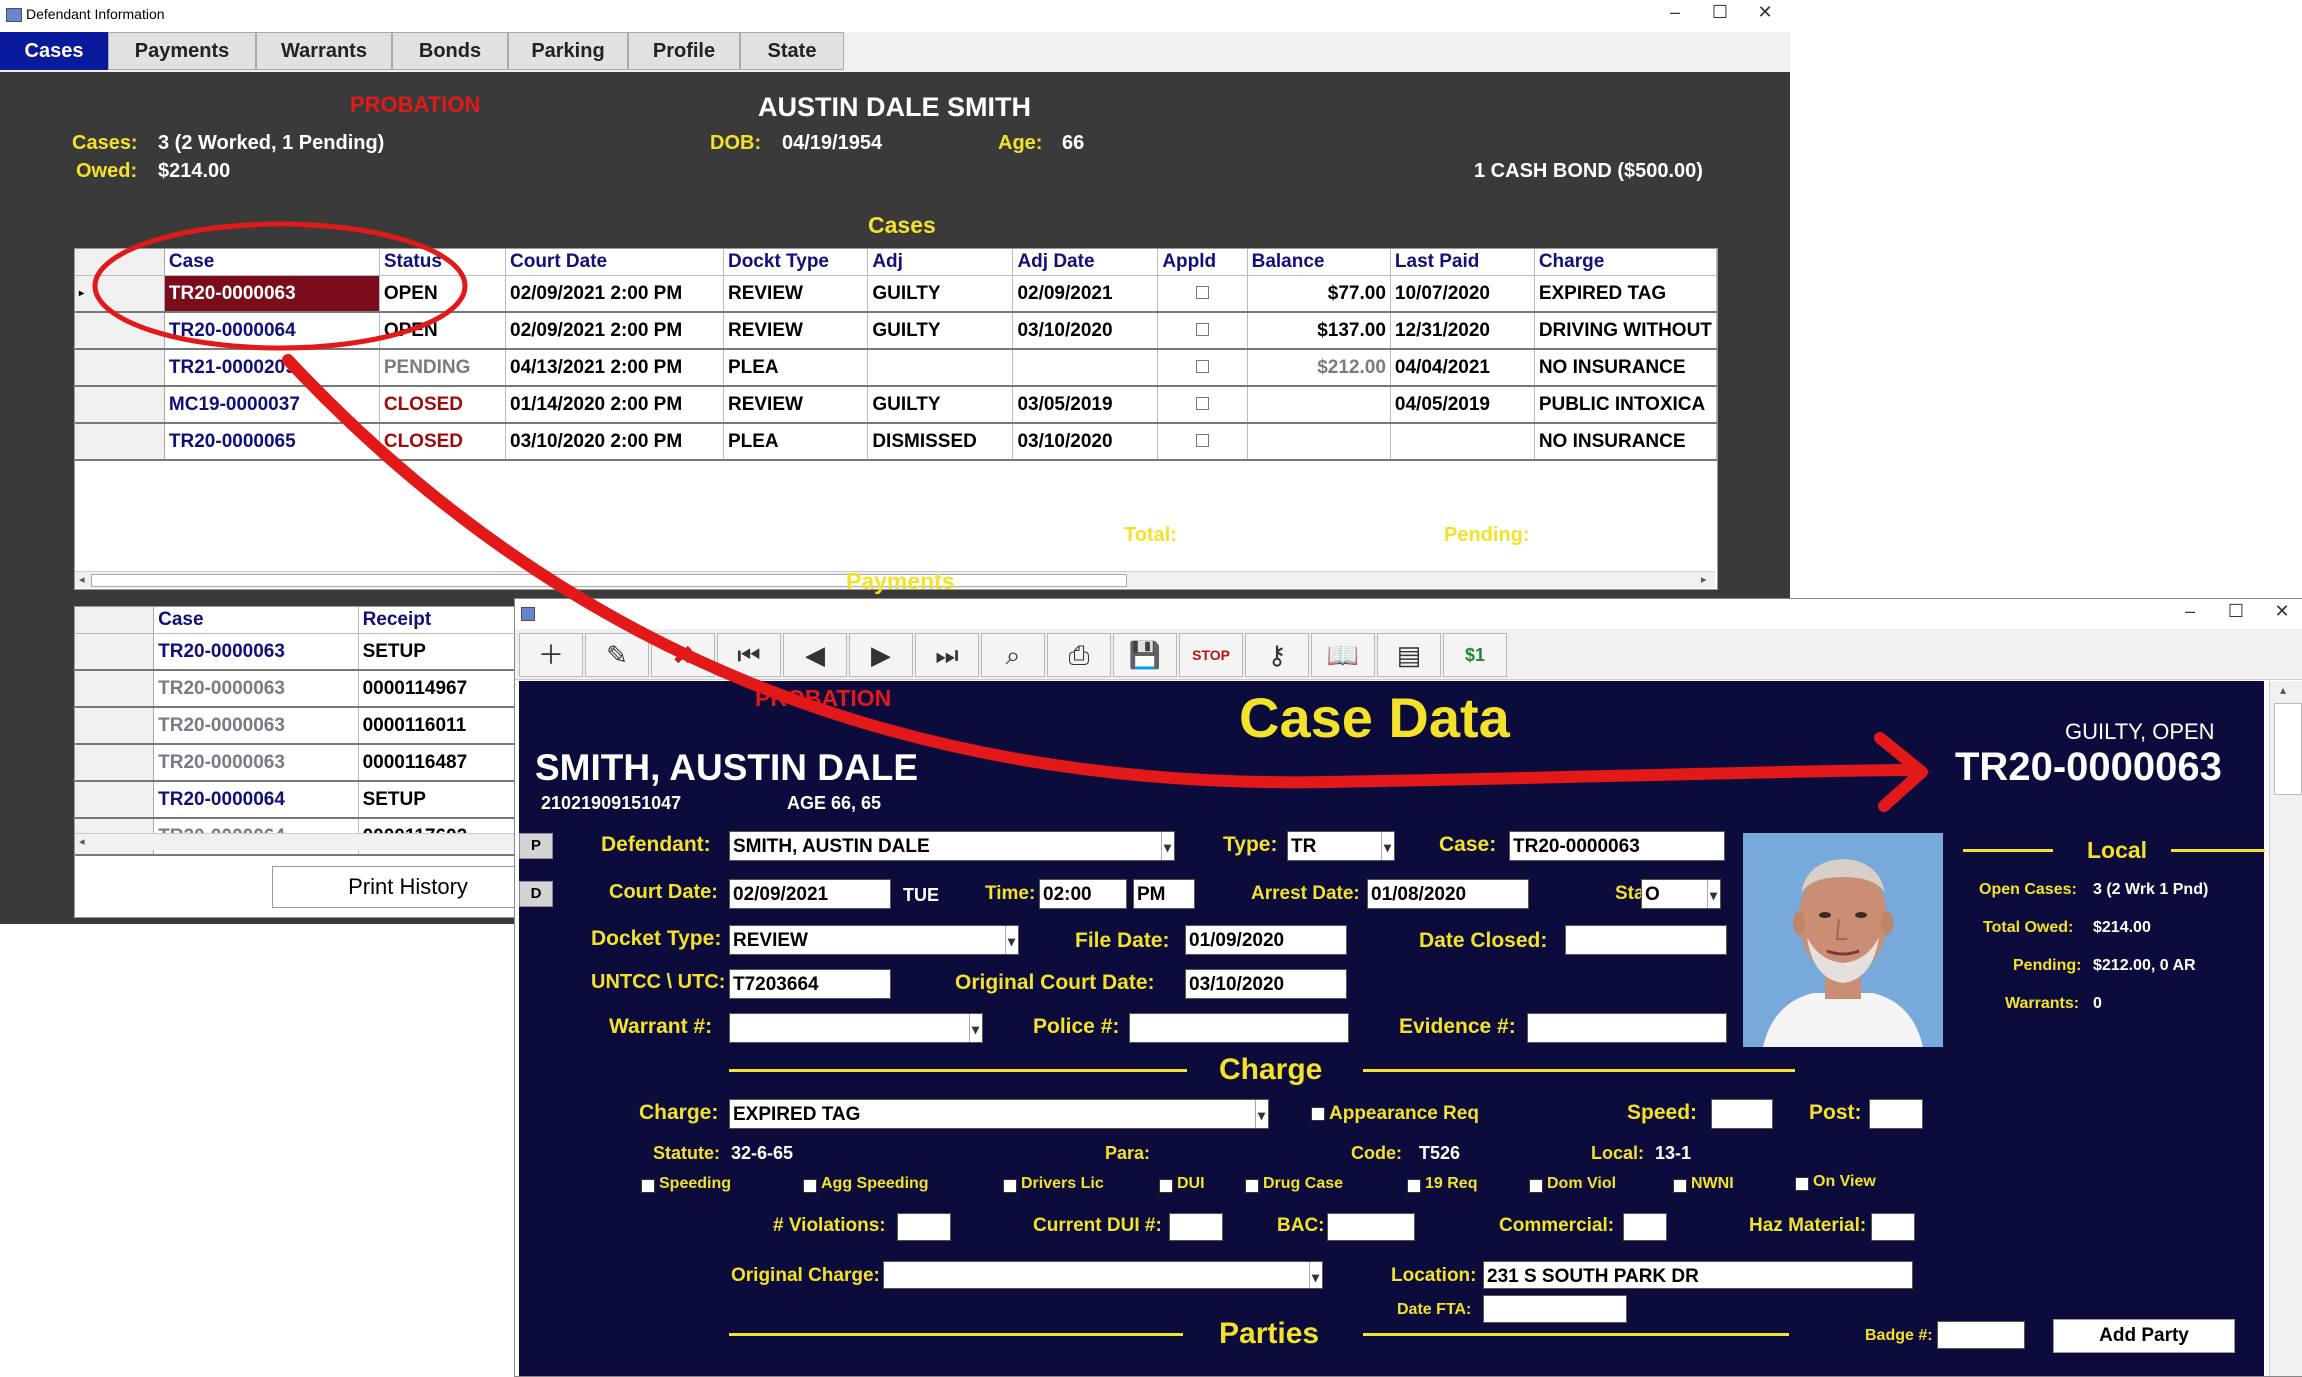 The height and width of the screenshot is (1377, 2302). What do you see at coordinates (999, 1114) in the screenshot?
I see `charge-select: EXPIRED TAG` at bounding box center [999, 1114].